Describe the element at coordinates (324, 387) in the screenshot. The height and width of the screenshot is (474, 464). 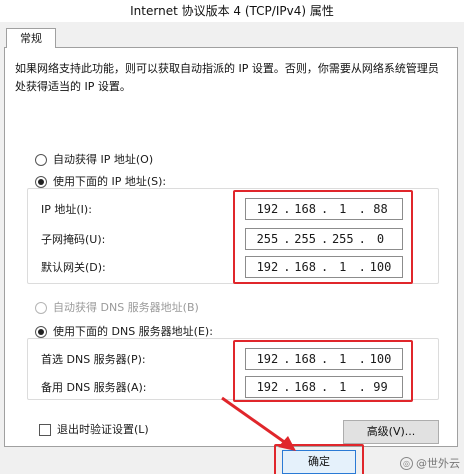
I see `alternate-dns-input: 192. 168. 1. 99` at that location.